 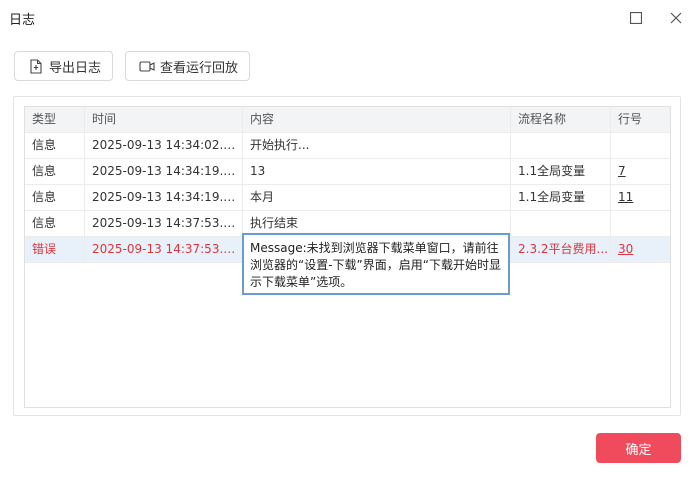 I want to click on close-button, so click(x=676, y=18).